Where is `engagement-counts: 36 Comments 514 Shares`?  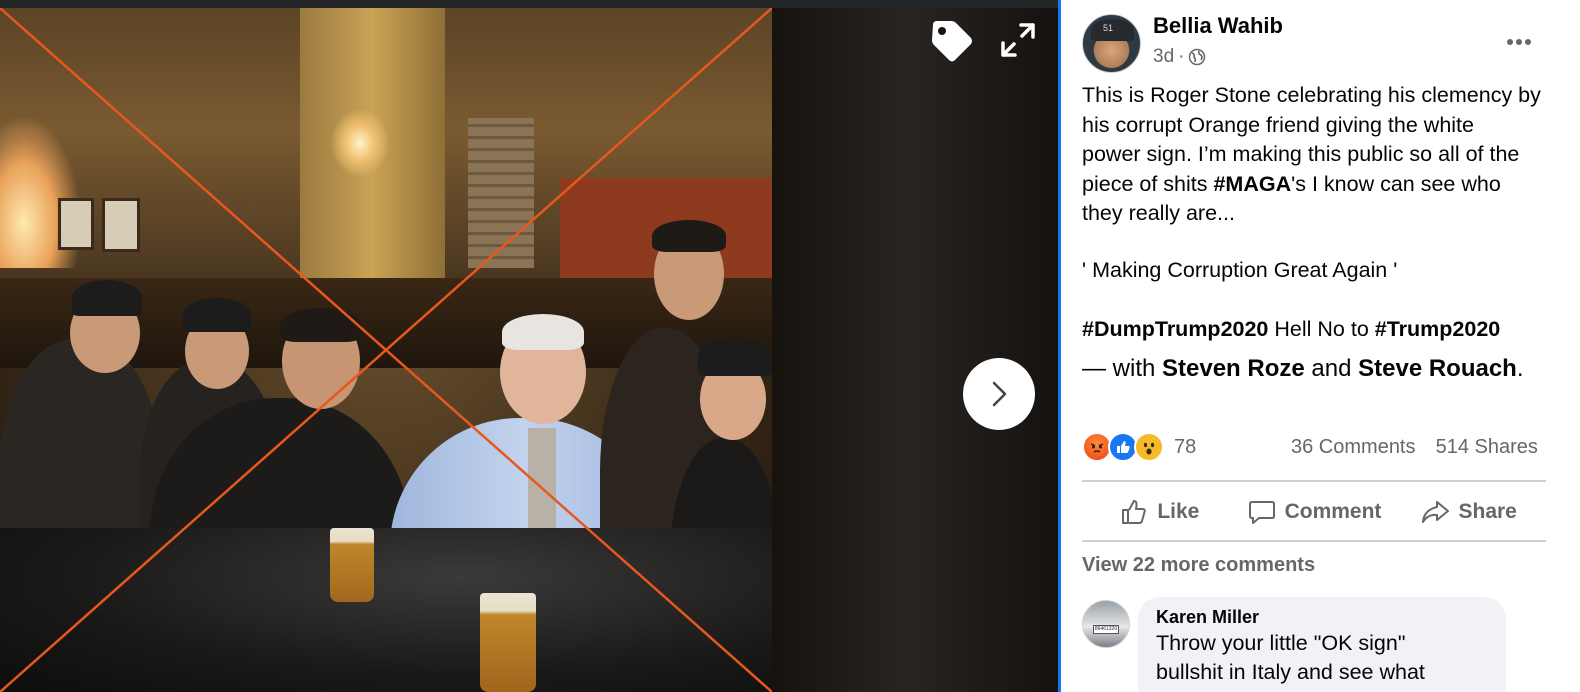 engagement-counts: 36 Comments 514 Shares is located at coordinates (1414, 447).